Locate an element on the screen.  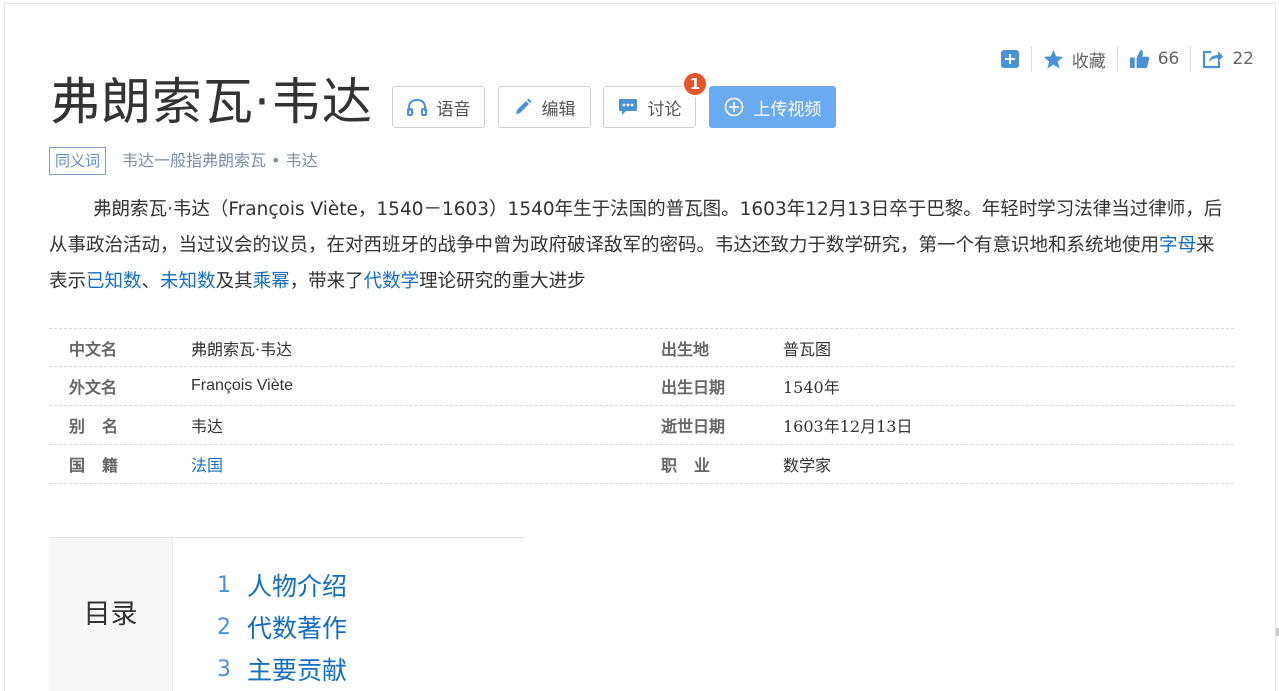
info-key: 出生地 is located at coordinates (685, 349).